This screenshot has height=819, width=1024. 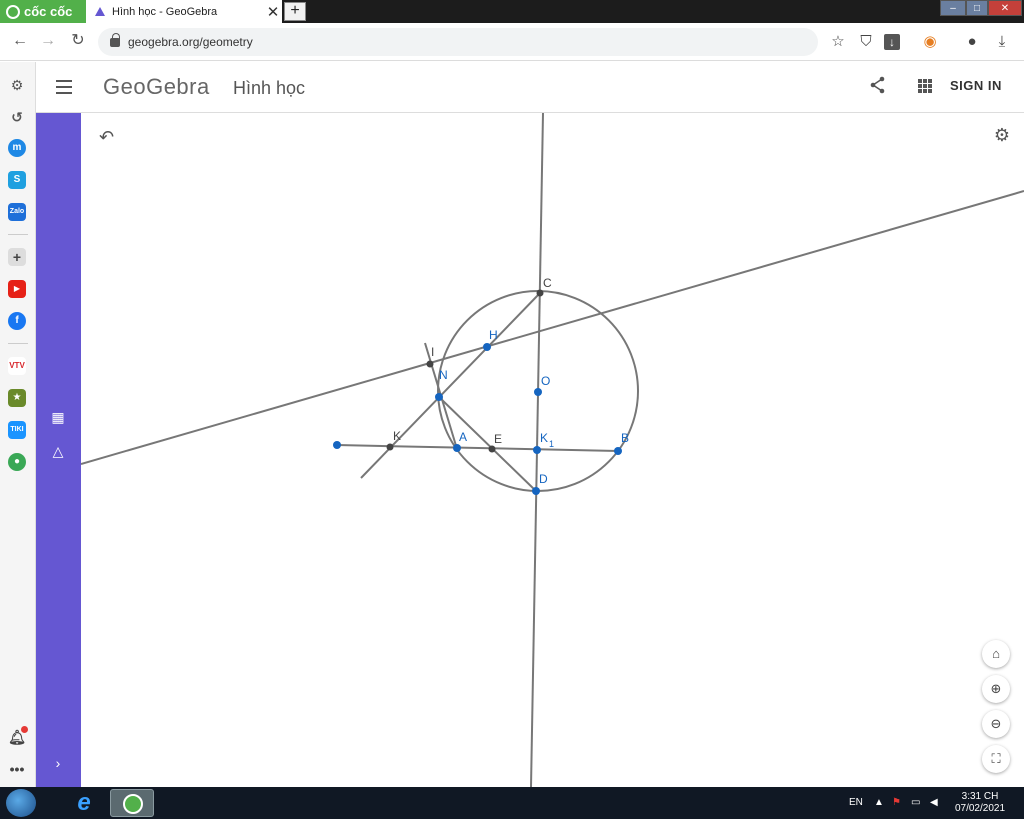 I want to click on point-n, so click(x=439, y=397).